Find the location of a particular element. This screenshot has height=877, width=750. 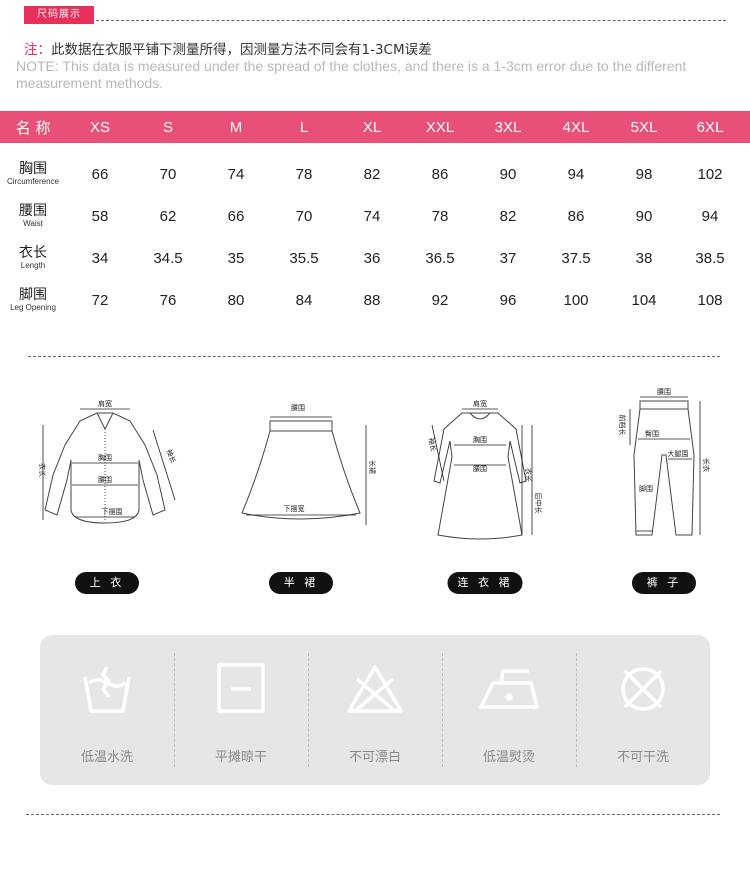

row-label: 脚围 Leg Opening is located at coordinates (33, 300).